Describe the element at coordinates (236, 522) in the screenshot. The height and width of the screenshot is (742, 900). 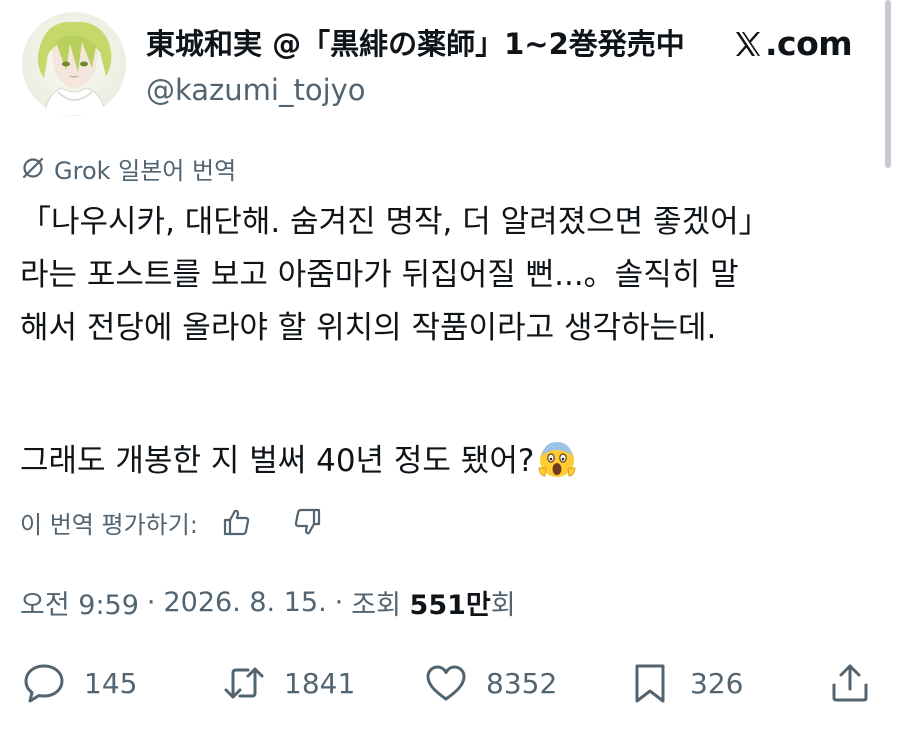
I see `thumbs-up-icon` at that location.